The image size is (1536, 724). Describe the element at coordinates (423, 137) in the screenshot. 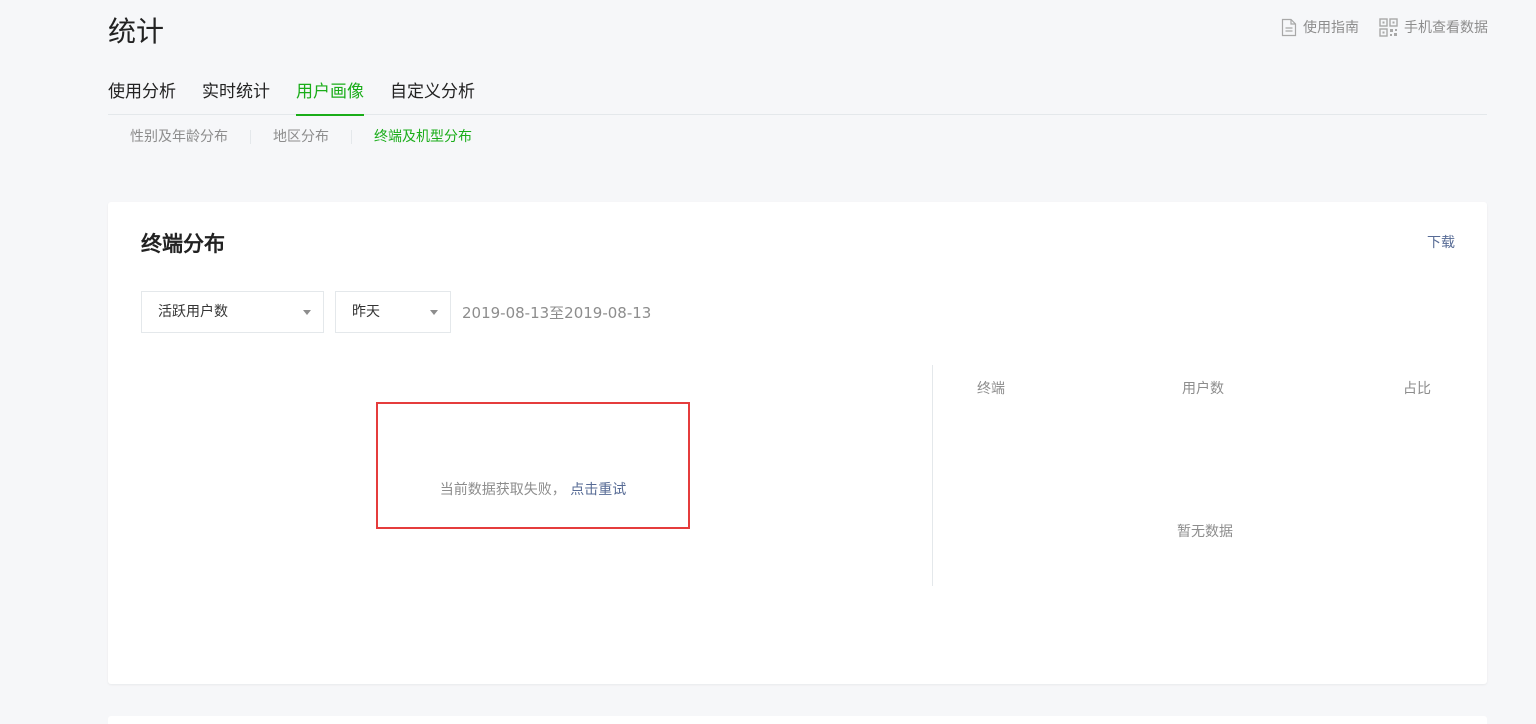

I see `subtab-terminal-model: 终端及机型分布` at that location.